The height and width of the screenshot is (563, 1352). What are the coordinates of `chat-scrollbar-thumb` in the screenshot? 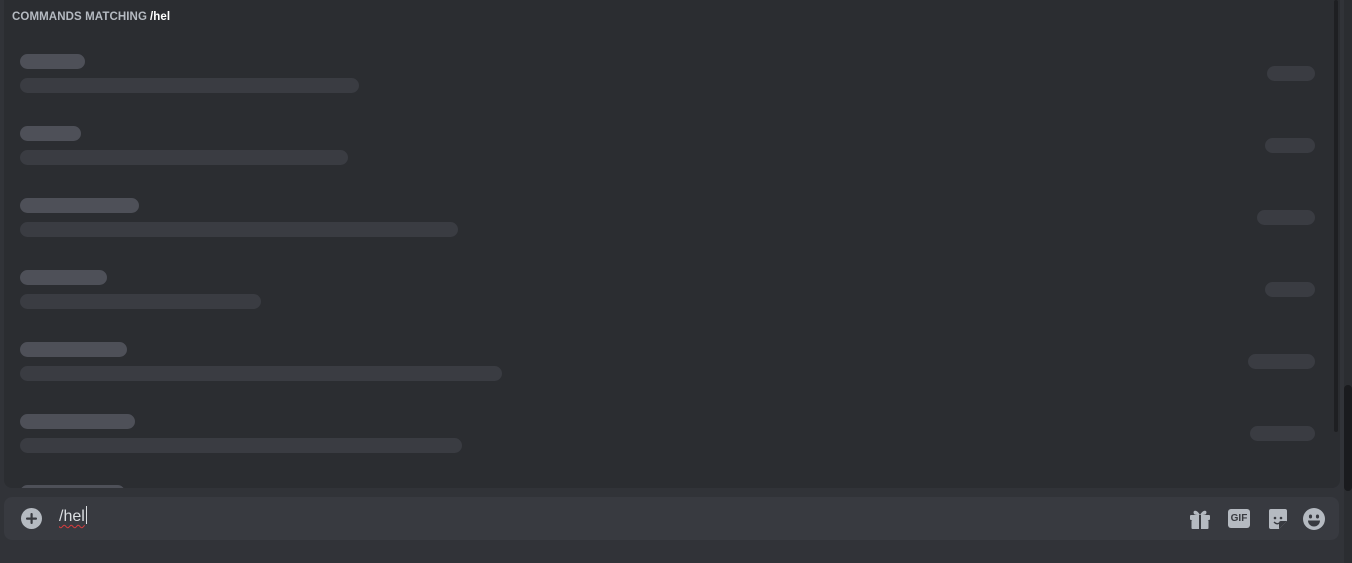 It's located at (1348, 438).